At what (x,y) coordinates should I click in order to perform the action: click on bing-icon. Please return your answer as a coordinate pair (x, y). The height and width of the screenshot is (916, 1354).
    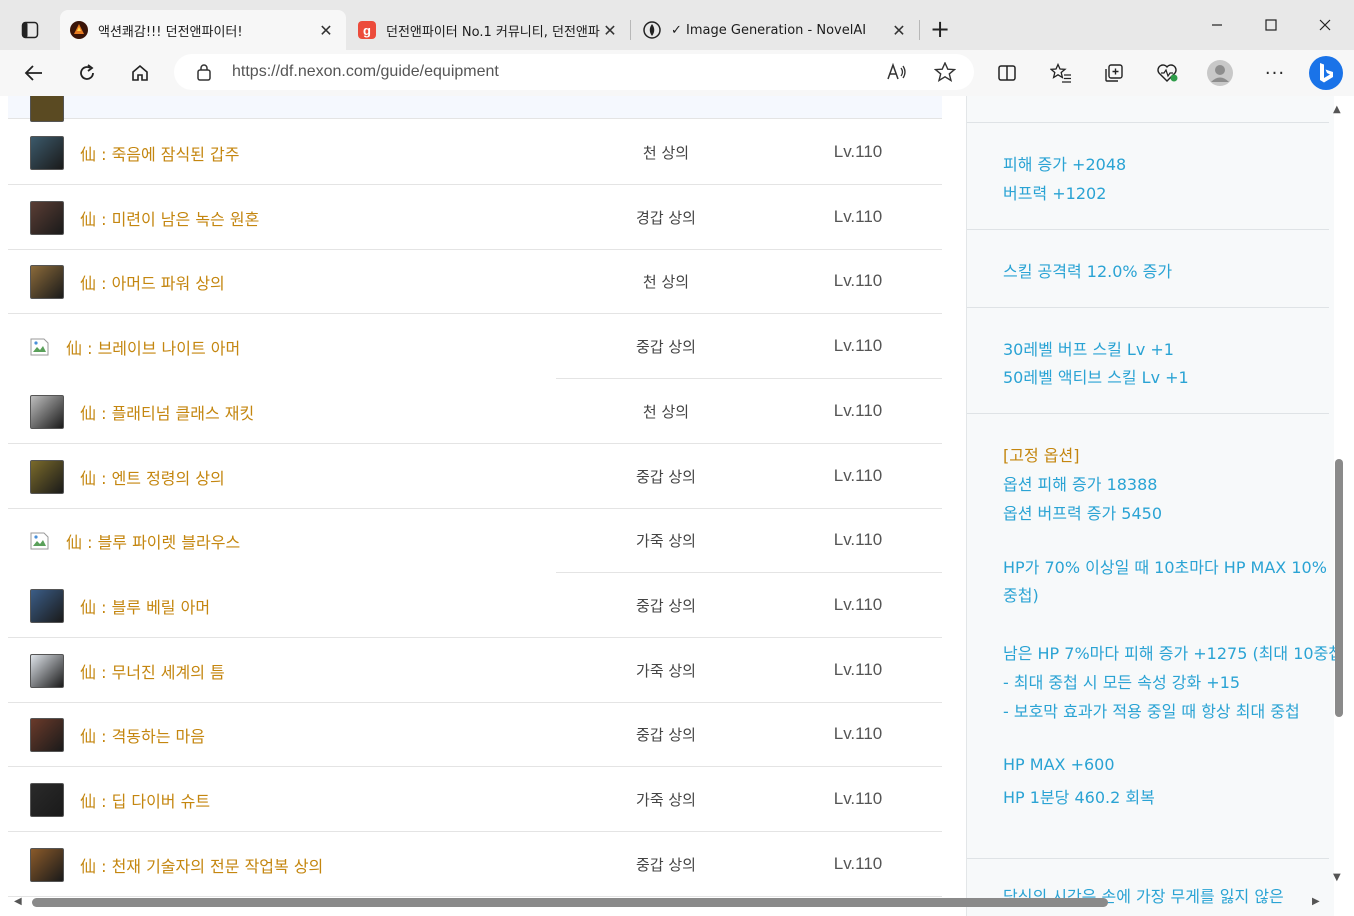
    Looking at the image, I should click on (1326, 73).